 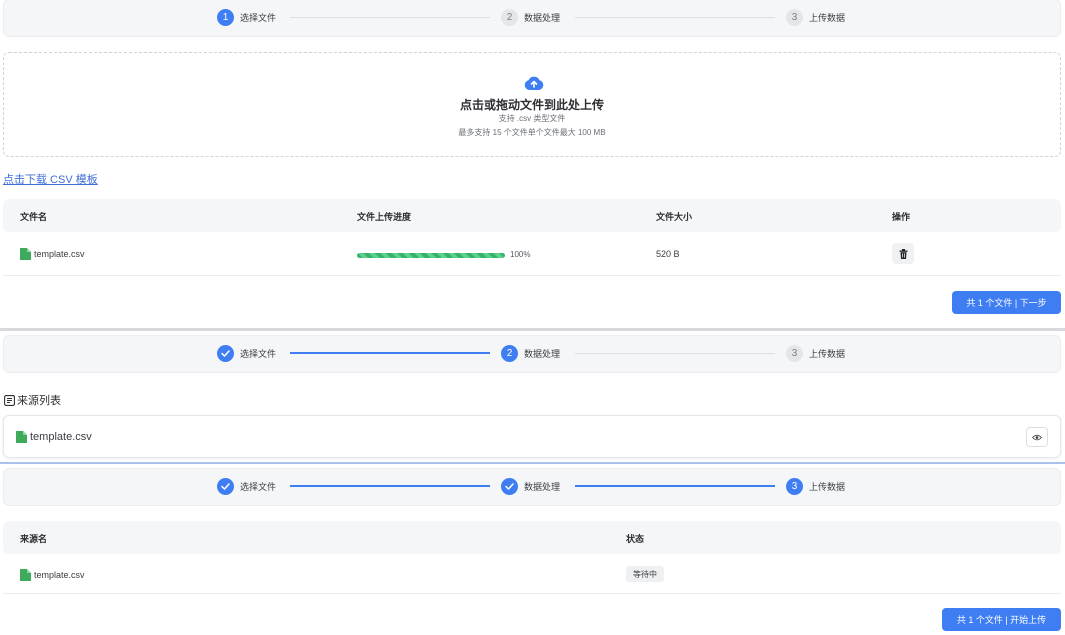 What do you see at coordinates (901, 217) in the screenshot?
I see `column-header-actions: 操作` at bounding box center [901, 217].